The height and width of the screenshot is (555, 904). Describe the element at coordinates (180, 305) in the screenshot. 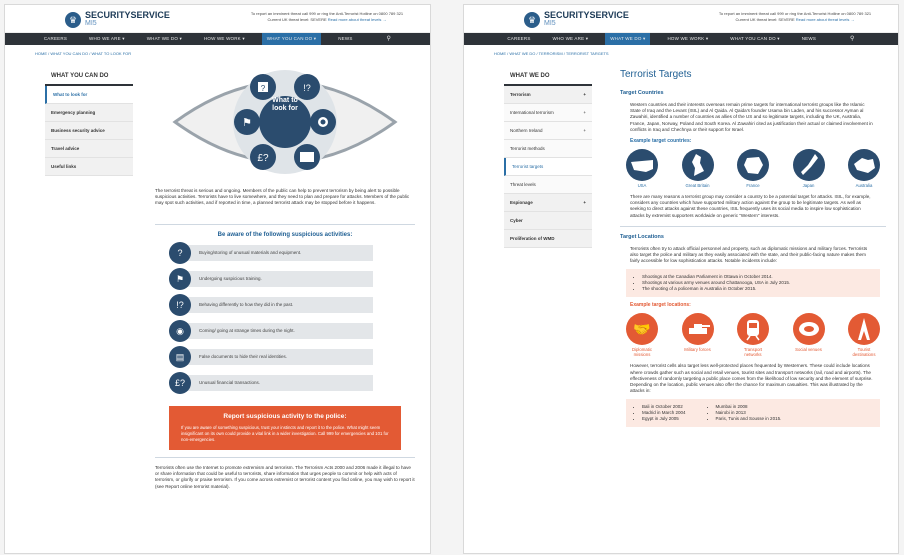

I see `people-icon: !?` at that location.